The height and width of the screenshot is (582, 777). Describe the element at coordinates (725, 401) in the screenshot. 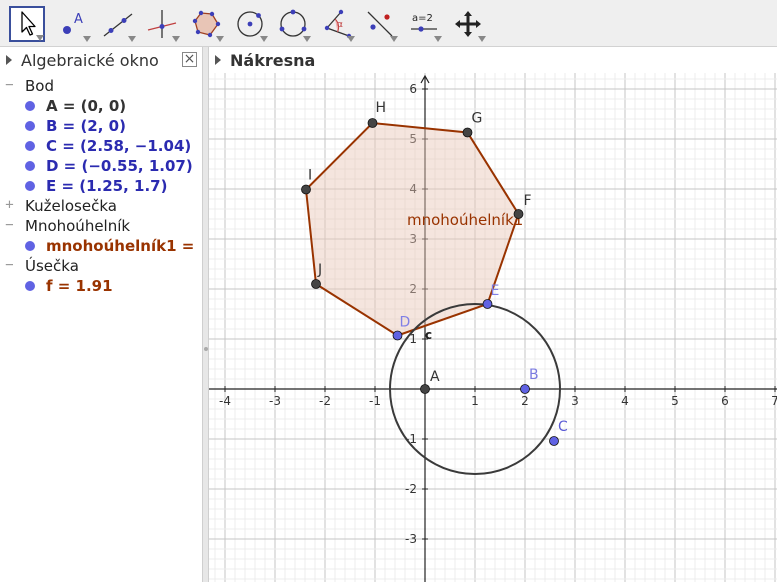

I see `x-tick-label: 6` at that location.